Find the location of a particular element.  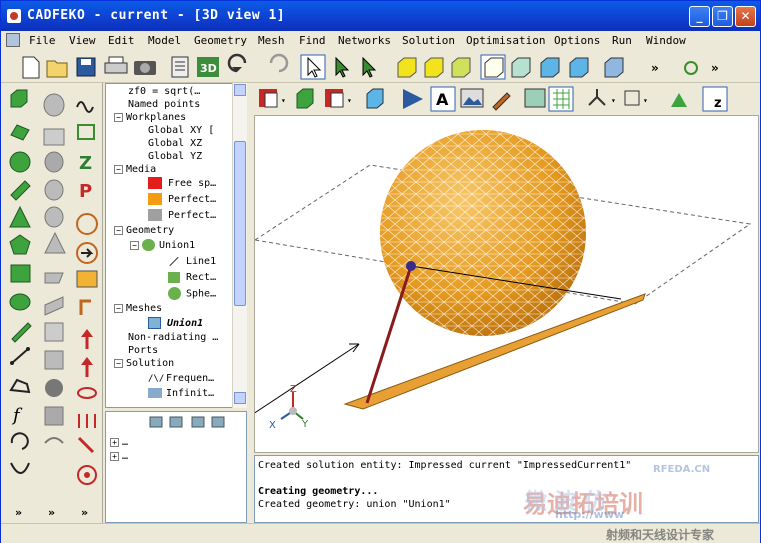

menu-window: Window is located at coordinates (666, 40).